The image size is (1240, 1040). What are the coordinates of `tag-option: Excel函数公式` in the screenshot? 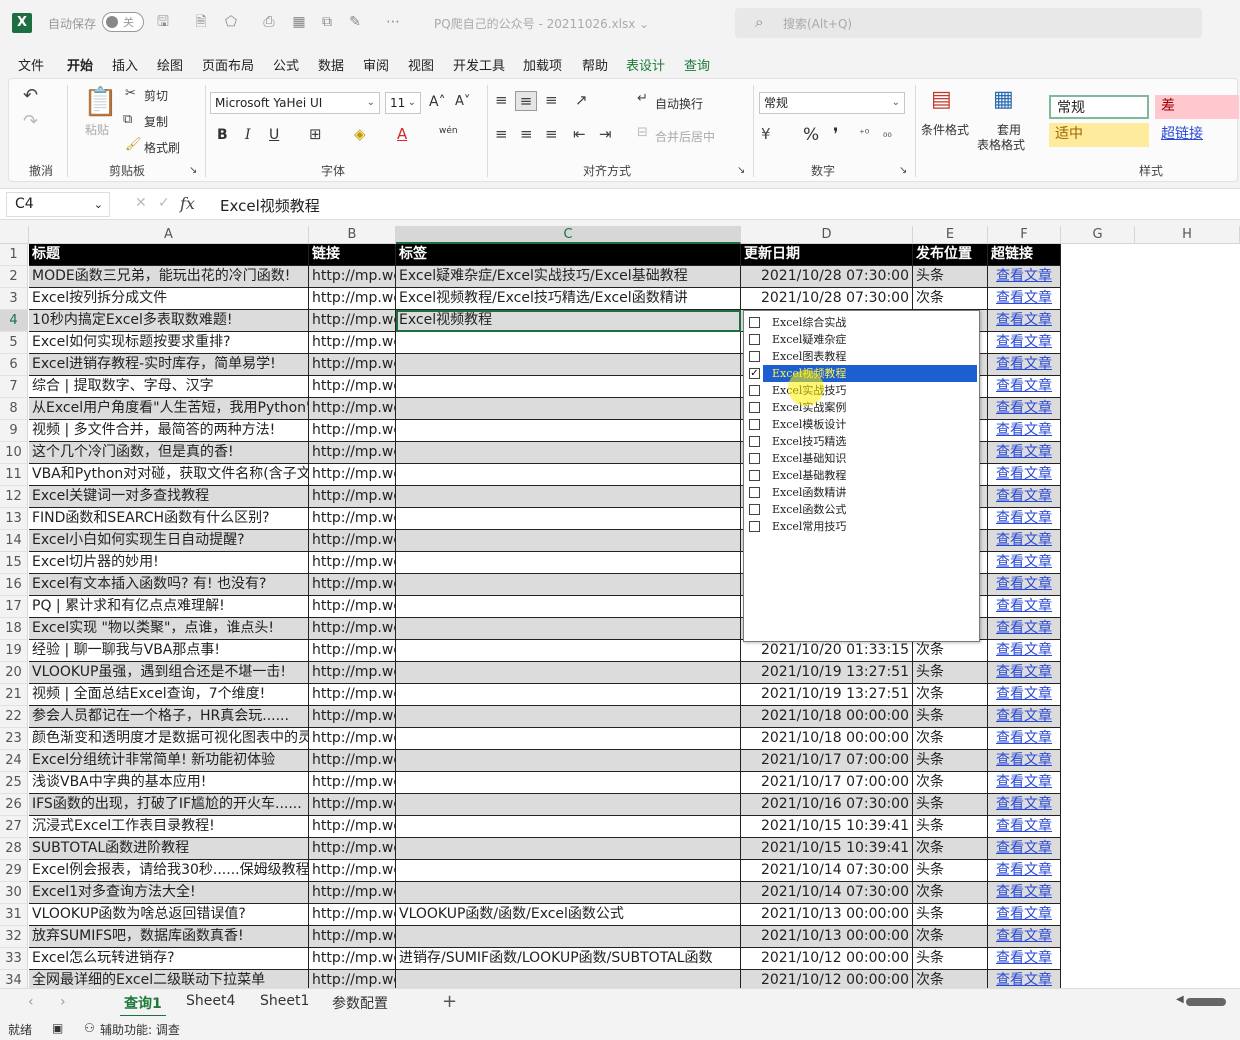 It's located at (860, 509).